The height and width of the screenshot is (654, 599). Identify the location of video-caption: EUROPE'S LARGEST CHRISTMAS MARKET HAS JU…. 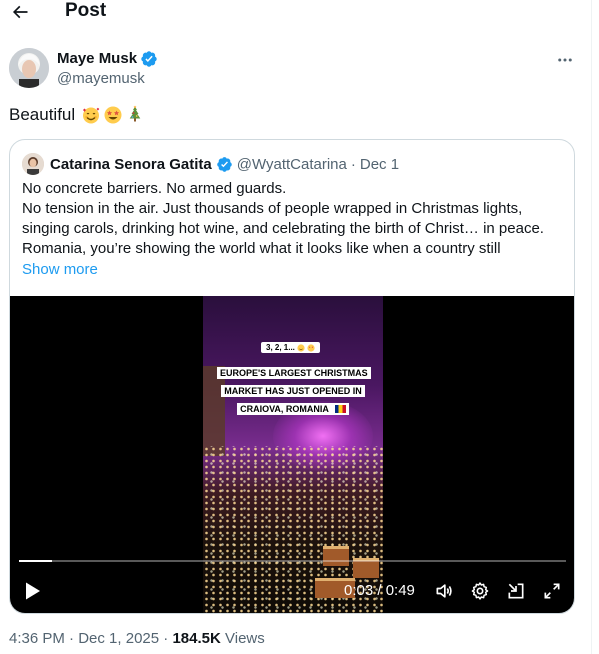
(294, 390).